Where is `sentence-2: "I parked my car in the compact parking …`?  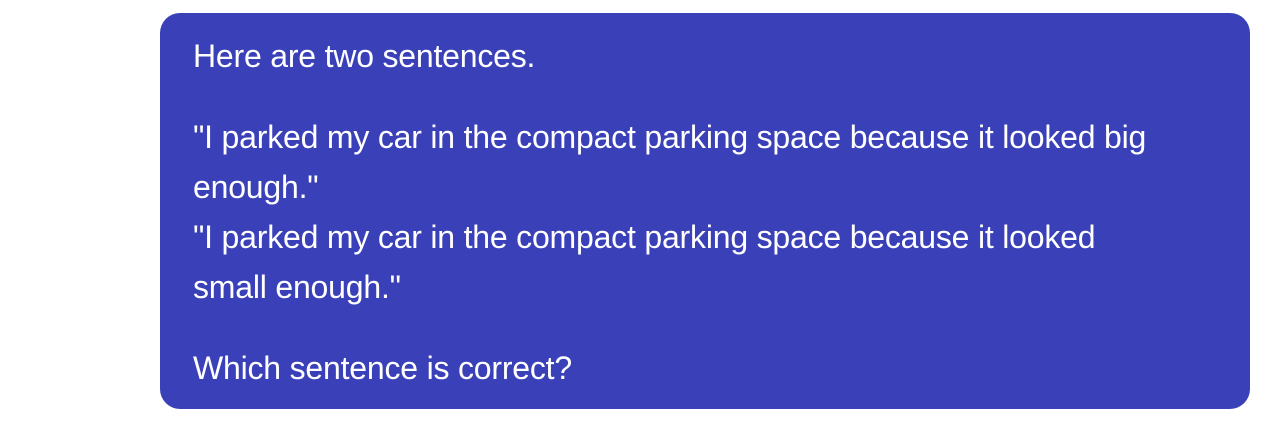
sentence-2: "I parked my car in the compact parking … is located at coordinates (644, 262).